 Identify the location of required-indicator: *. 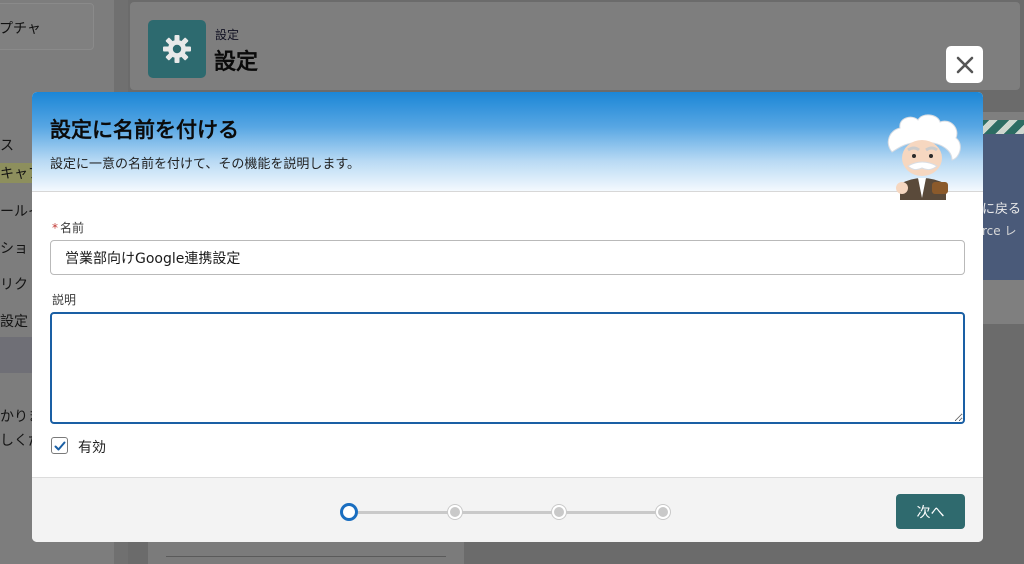
(55, 228).